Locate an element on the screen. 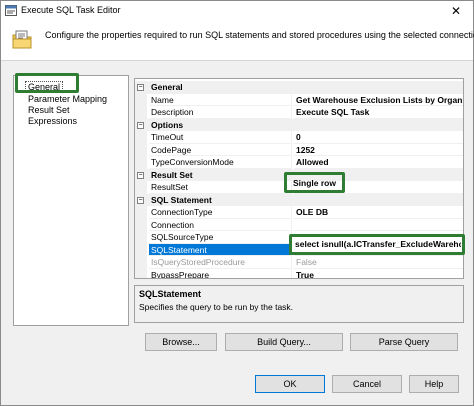  category-options: − Options is located at coordinates (299, 124).